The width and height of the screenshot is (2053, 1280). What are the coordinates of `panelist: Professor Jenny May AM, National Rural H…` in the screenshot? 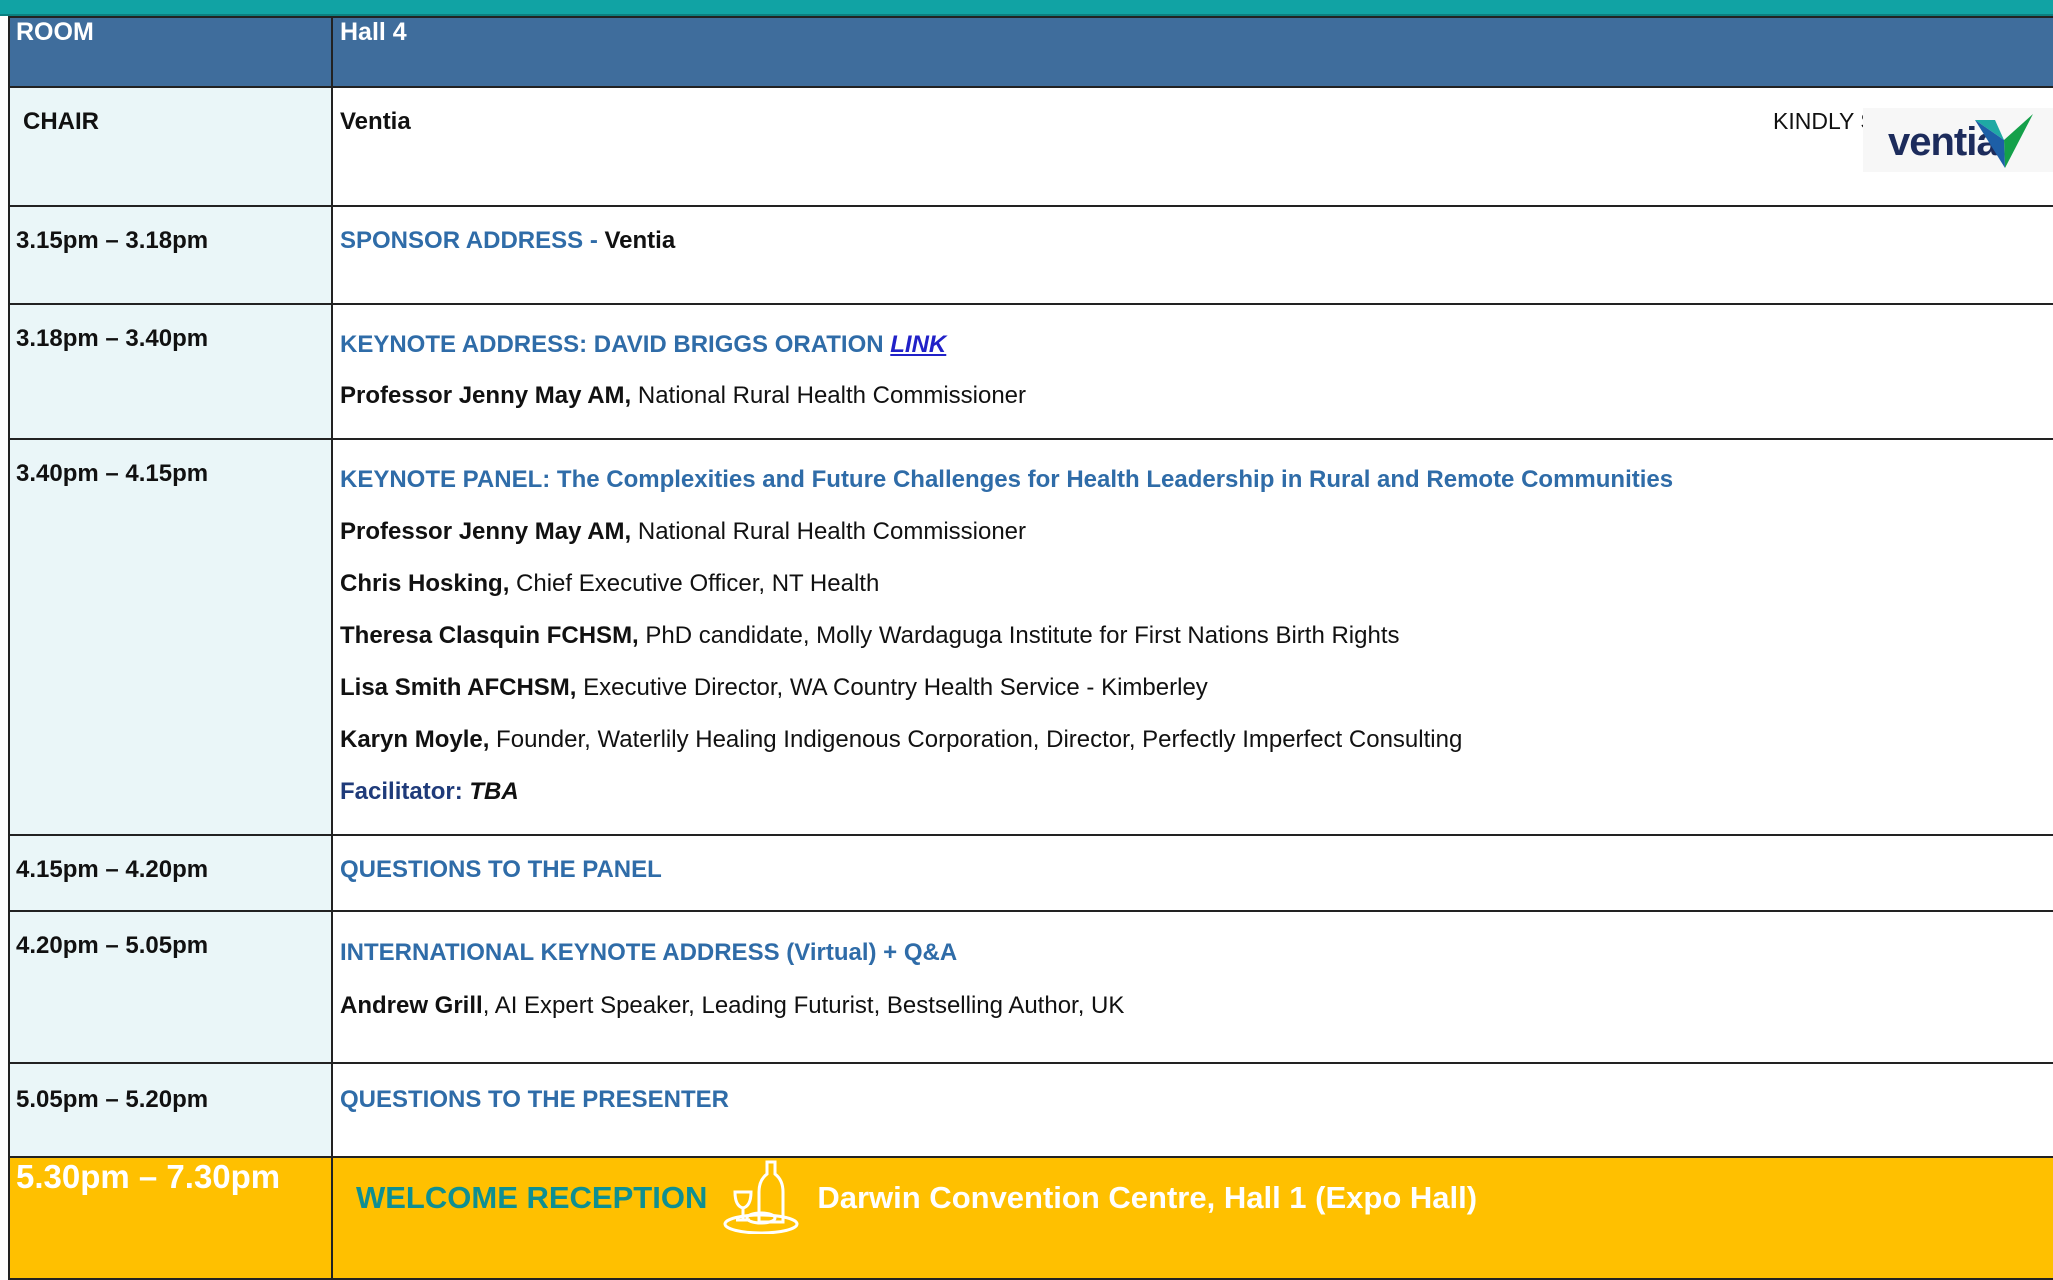 It's located at (1196, 532).